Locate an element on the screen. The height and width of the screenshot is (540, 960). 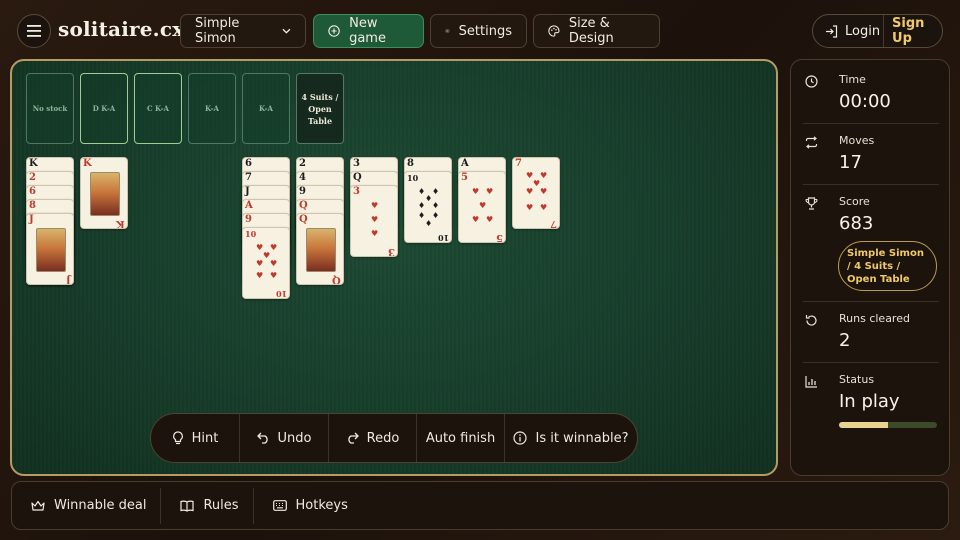
moves-value: 17 is located at coordinates (850, 162).